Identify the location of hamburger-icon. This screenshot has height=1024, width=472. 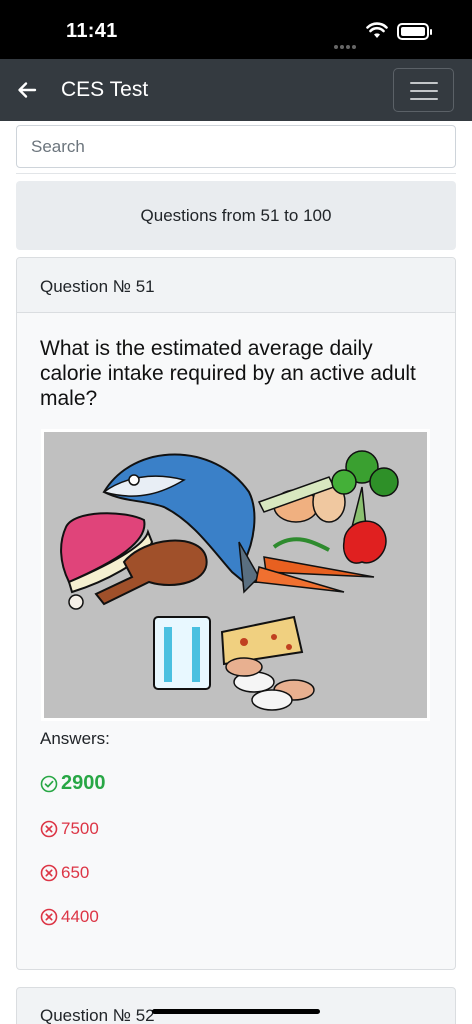
(424, 83).